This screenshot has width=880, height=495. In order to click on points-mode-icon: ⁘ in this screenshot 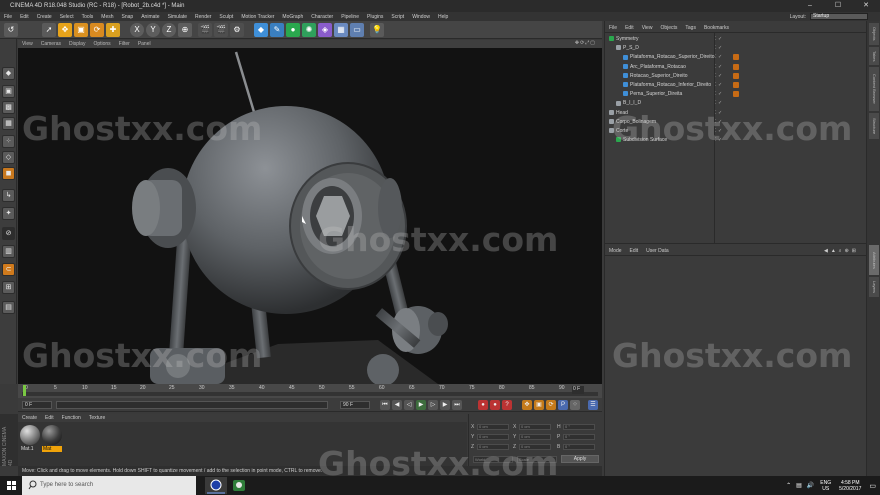, I will do `click(8, 141)`.